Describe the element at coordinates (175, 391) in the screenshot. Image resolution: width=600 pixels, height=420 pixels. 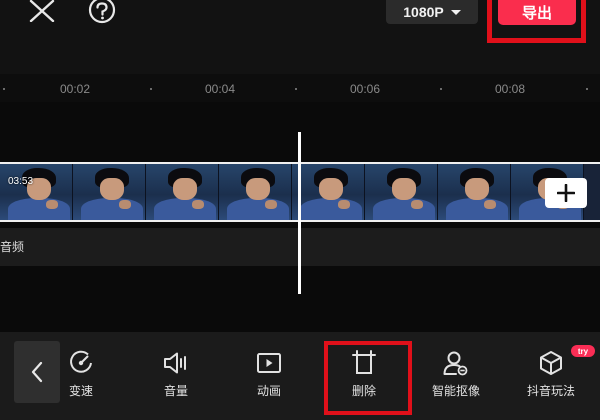
I see `tool-label: 音量` at that location.